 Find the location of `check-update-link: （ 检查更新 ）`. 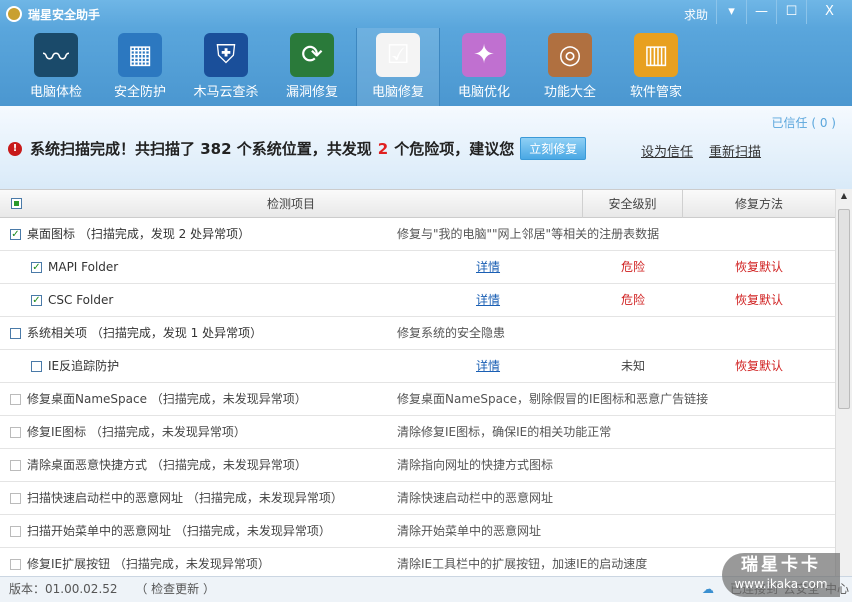

check-update-link: （ 检查更新 ） is located at coordinates (175, 589).